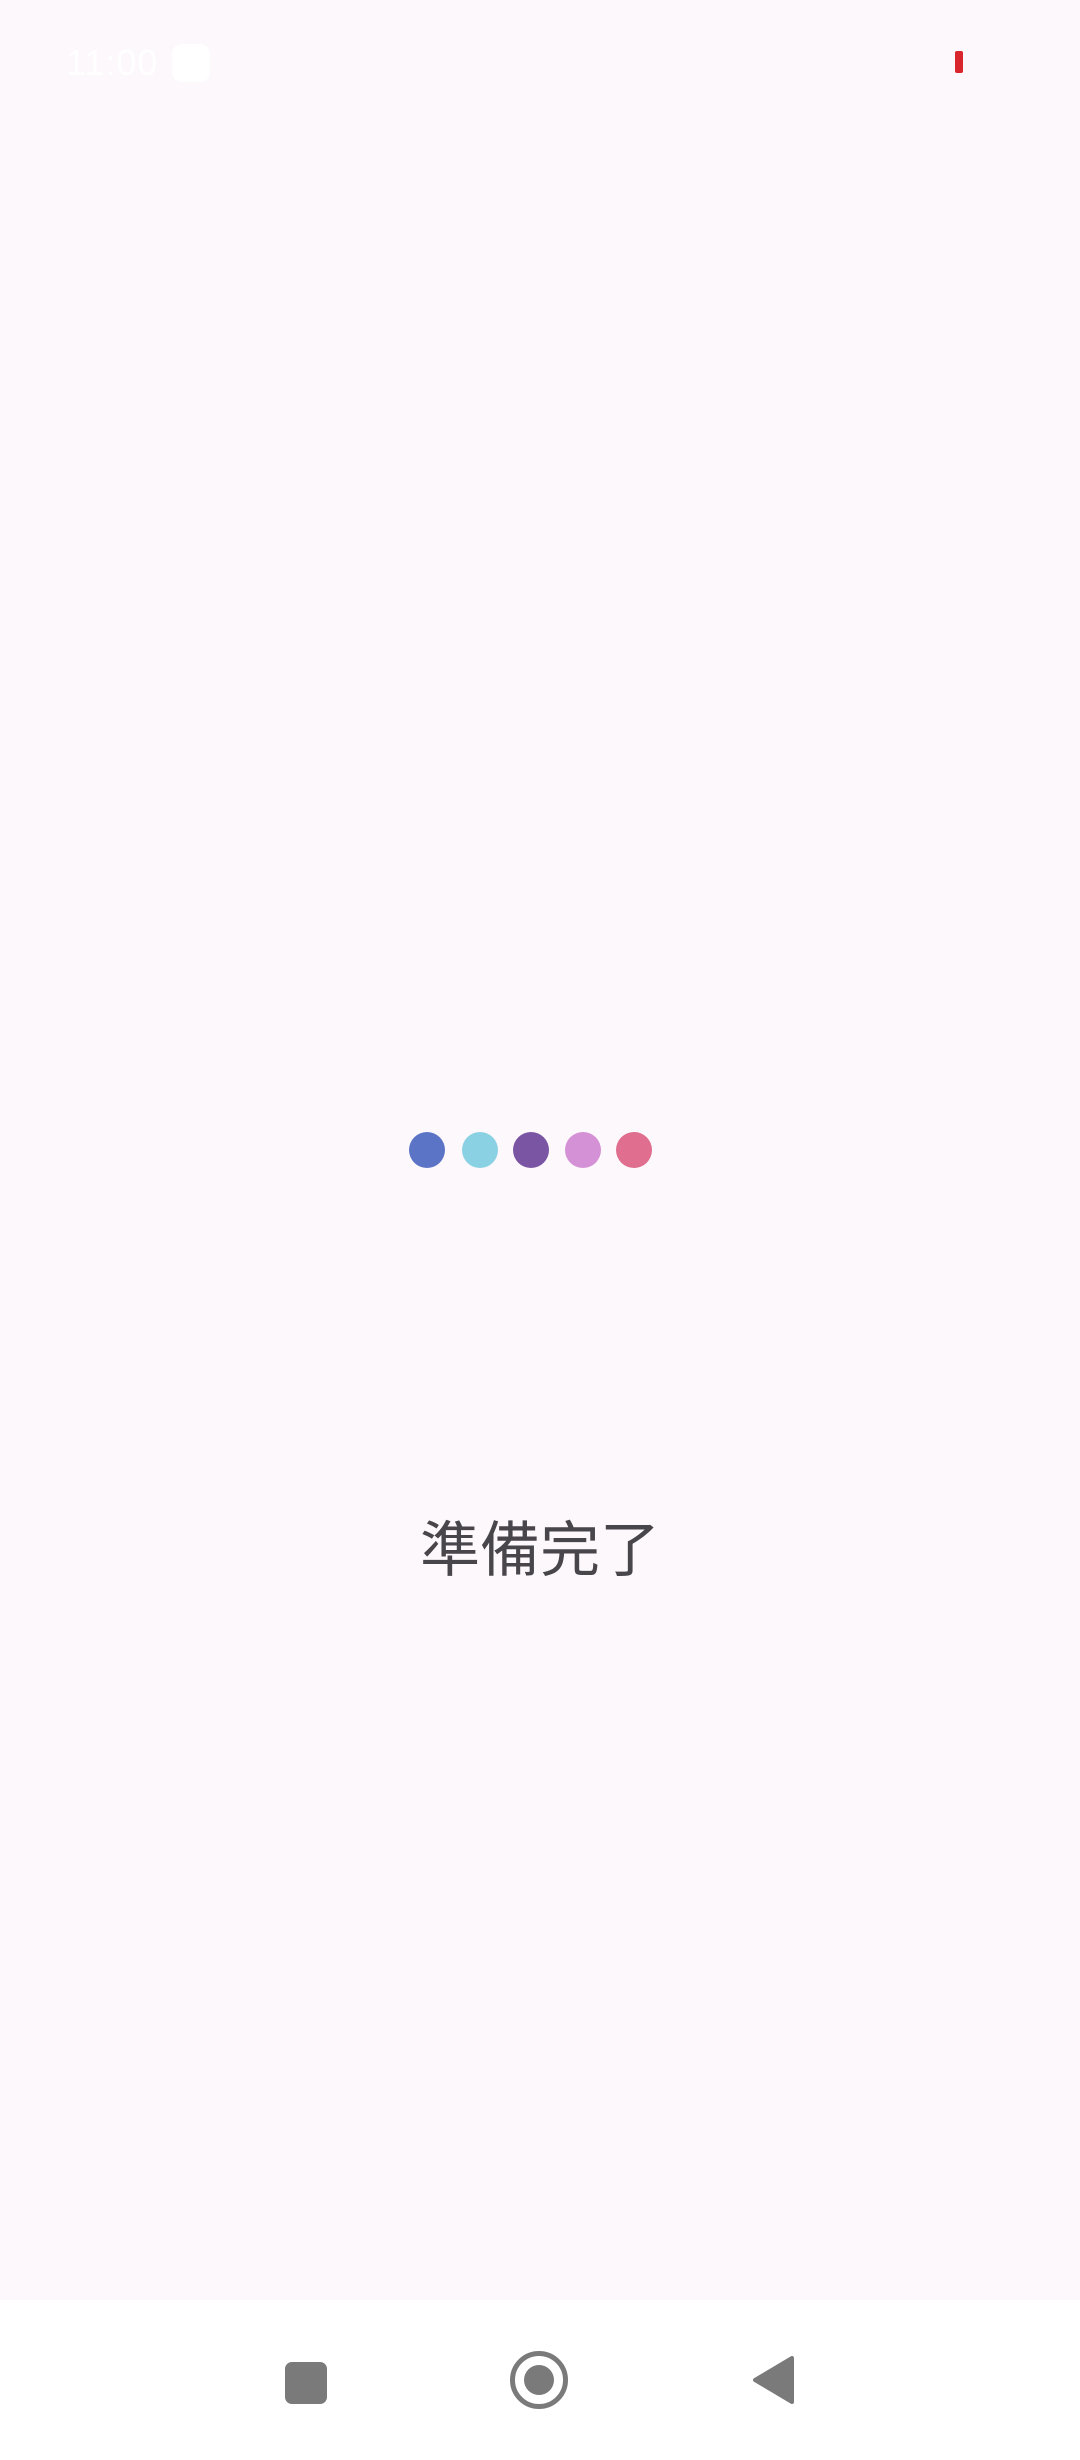 The width and height of the screenshot is (1080, 2460). I want to click on loading-indicator, so click(540, 1150).